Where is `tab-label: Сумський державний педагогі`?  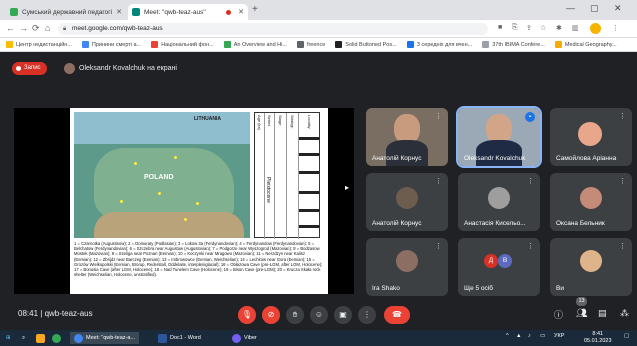
tab-label: Сумський державний педагогі is located at coordinates (67, 12).